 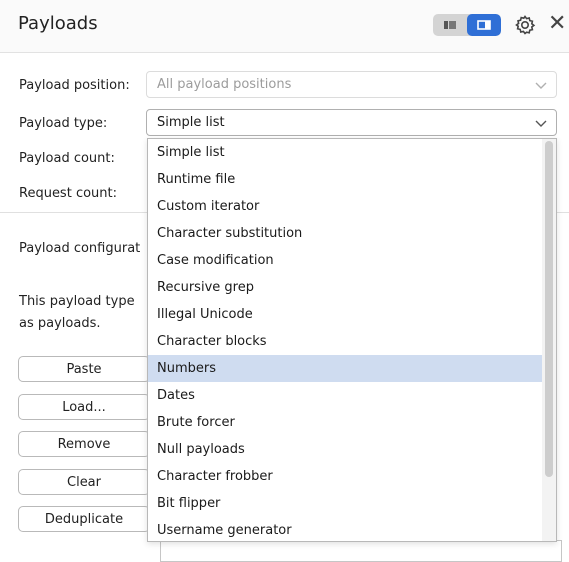 I want to click on paste-button: Paste, so click(x=84, y=369).